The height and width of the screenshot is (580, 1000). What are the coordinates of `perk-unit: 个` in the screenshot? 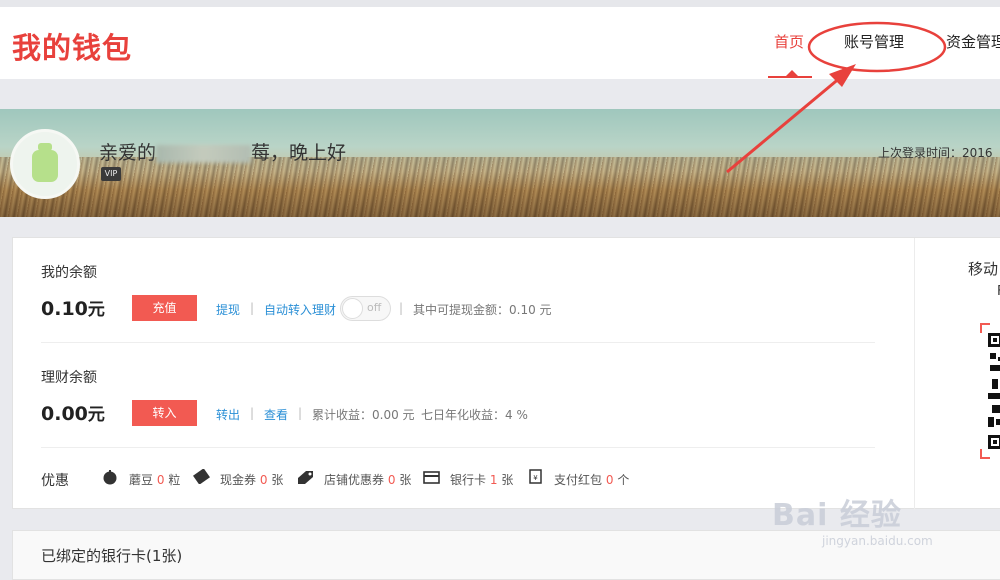 It's located at (623, 480).